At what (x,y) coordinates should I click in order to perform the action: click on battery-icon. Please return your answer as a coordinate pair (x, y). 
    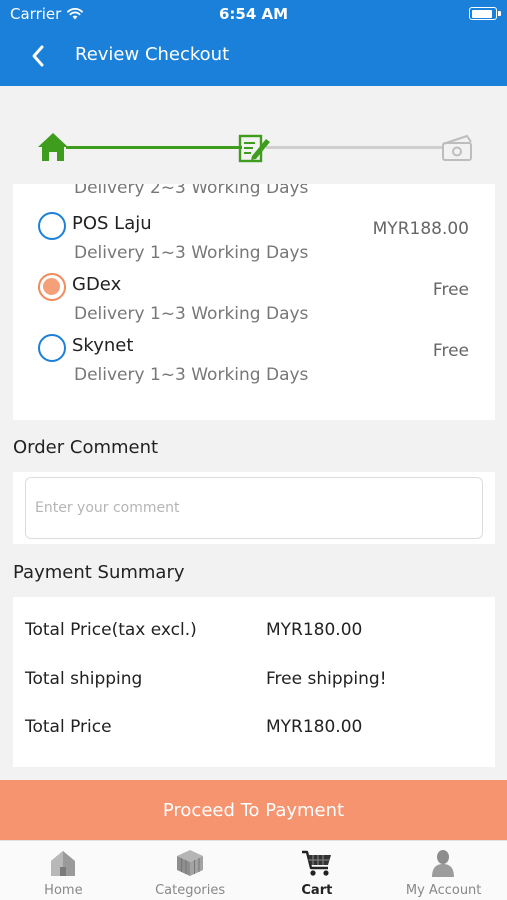
    Looking at the image, I should click on (485, 13).